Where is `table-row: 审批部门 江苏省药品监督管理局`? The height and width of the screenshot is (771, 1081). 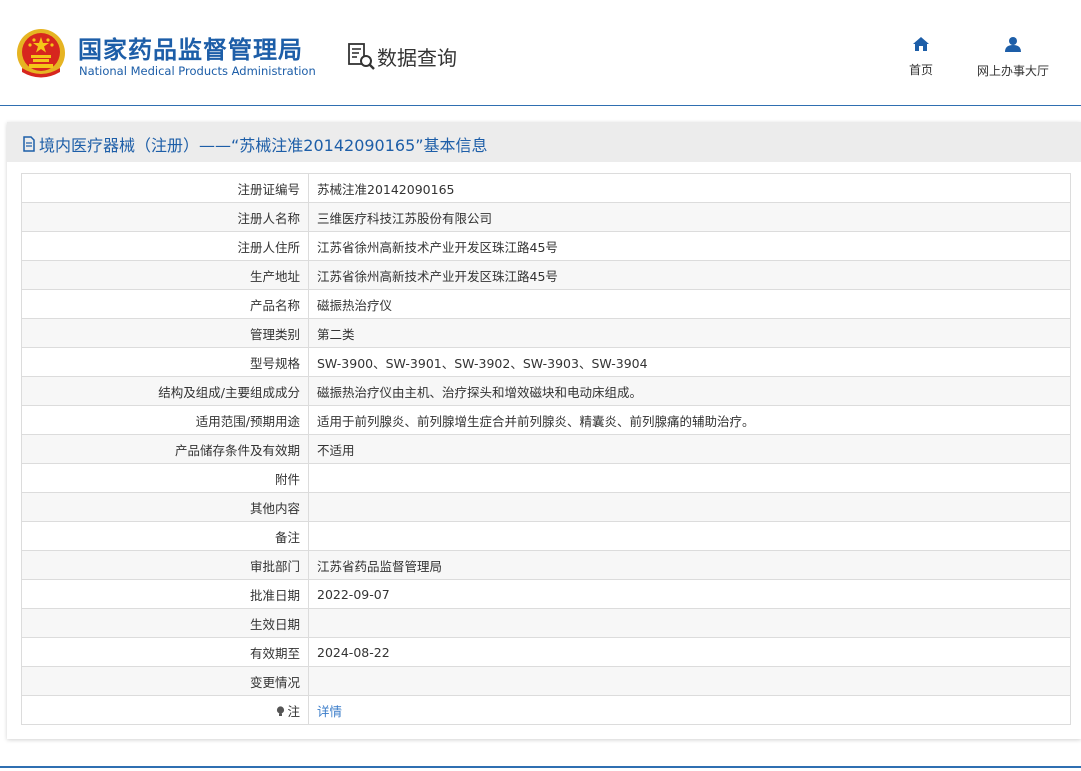
table-row: 审批部门 江苏省药品监督管理局 is located at coordinates (546, 565).